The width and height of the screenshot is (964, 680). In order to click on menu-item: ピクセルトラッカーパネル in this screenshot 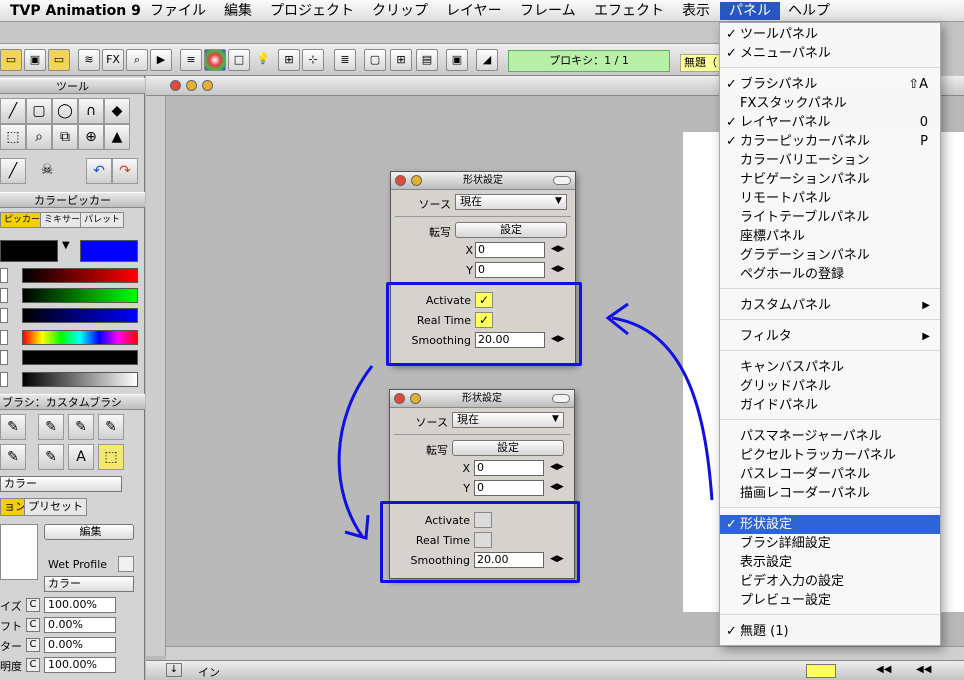, I will do `click(830, 455)`.